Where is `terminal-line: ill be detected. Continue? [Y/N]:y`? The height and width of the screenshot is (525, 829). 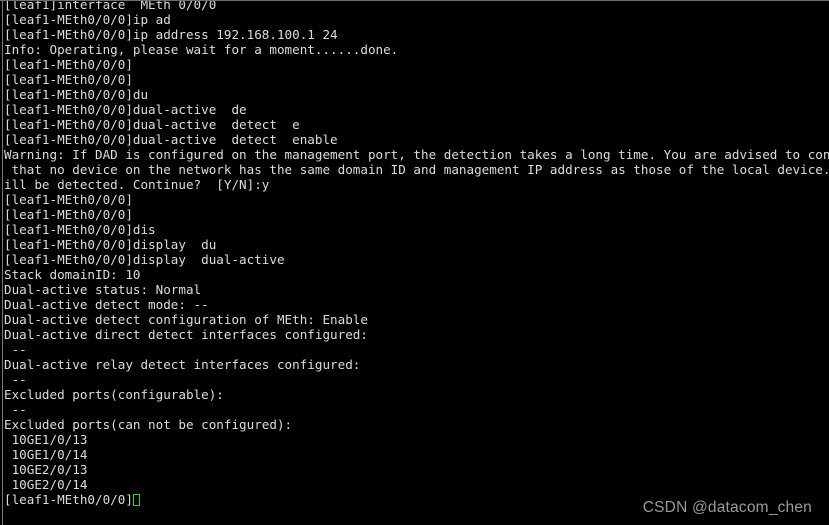
terminal-line: ill be detected. Continue? [Y/N]:y is located at coordinates (137, 184).